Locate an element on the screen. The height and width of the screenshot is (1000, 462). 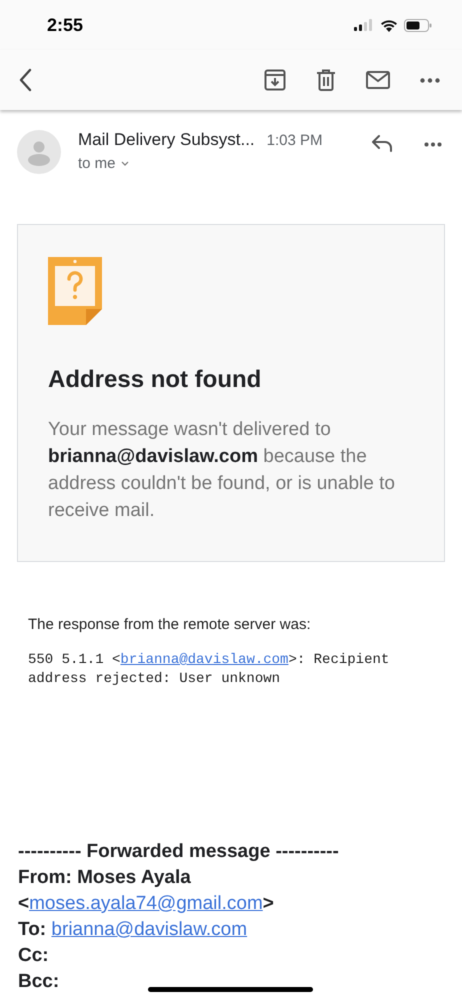
card-title: Address not found is located at coordinates (155, 380).